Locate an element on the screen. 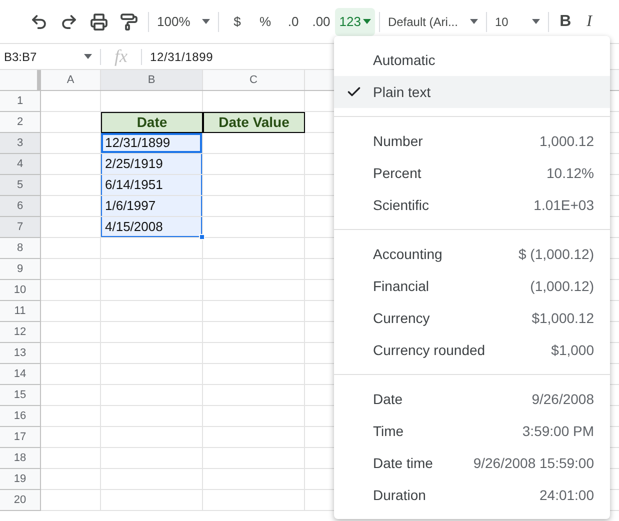 This screenshot has width=619, height=521. format-button: 123 is located at coordinates (355, 22).